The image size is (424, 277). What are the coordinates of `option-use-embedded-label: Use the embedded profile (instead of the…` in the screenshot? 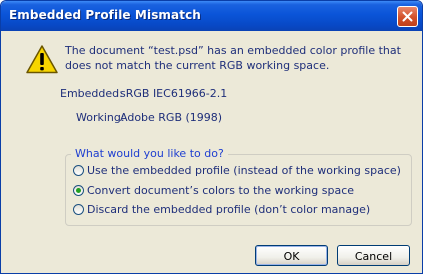 It's located at (244, 170).